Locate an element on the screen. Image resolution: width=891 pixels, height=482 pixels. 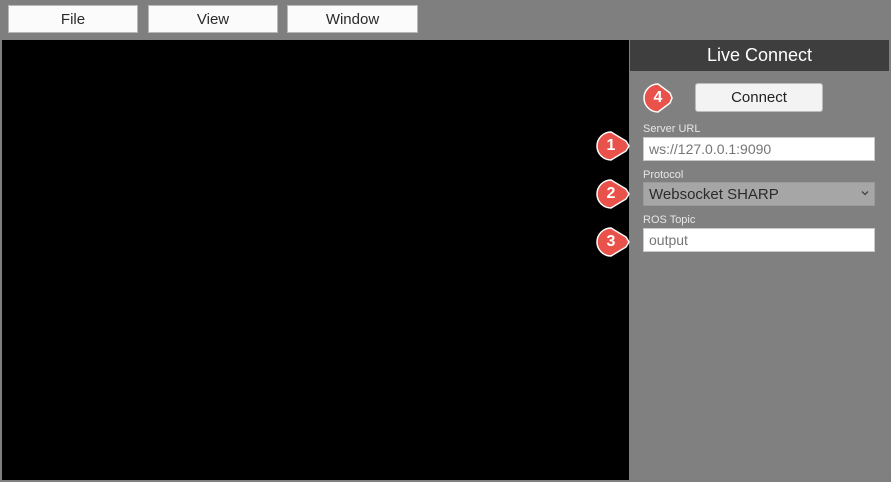
callout-2-number: 2 is located at coordinates (611, 193).